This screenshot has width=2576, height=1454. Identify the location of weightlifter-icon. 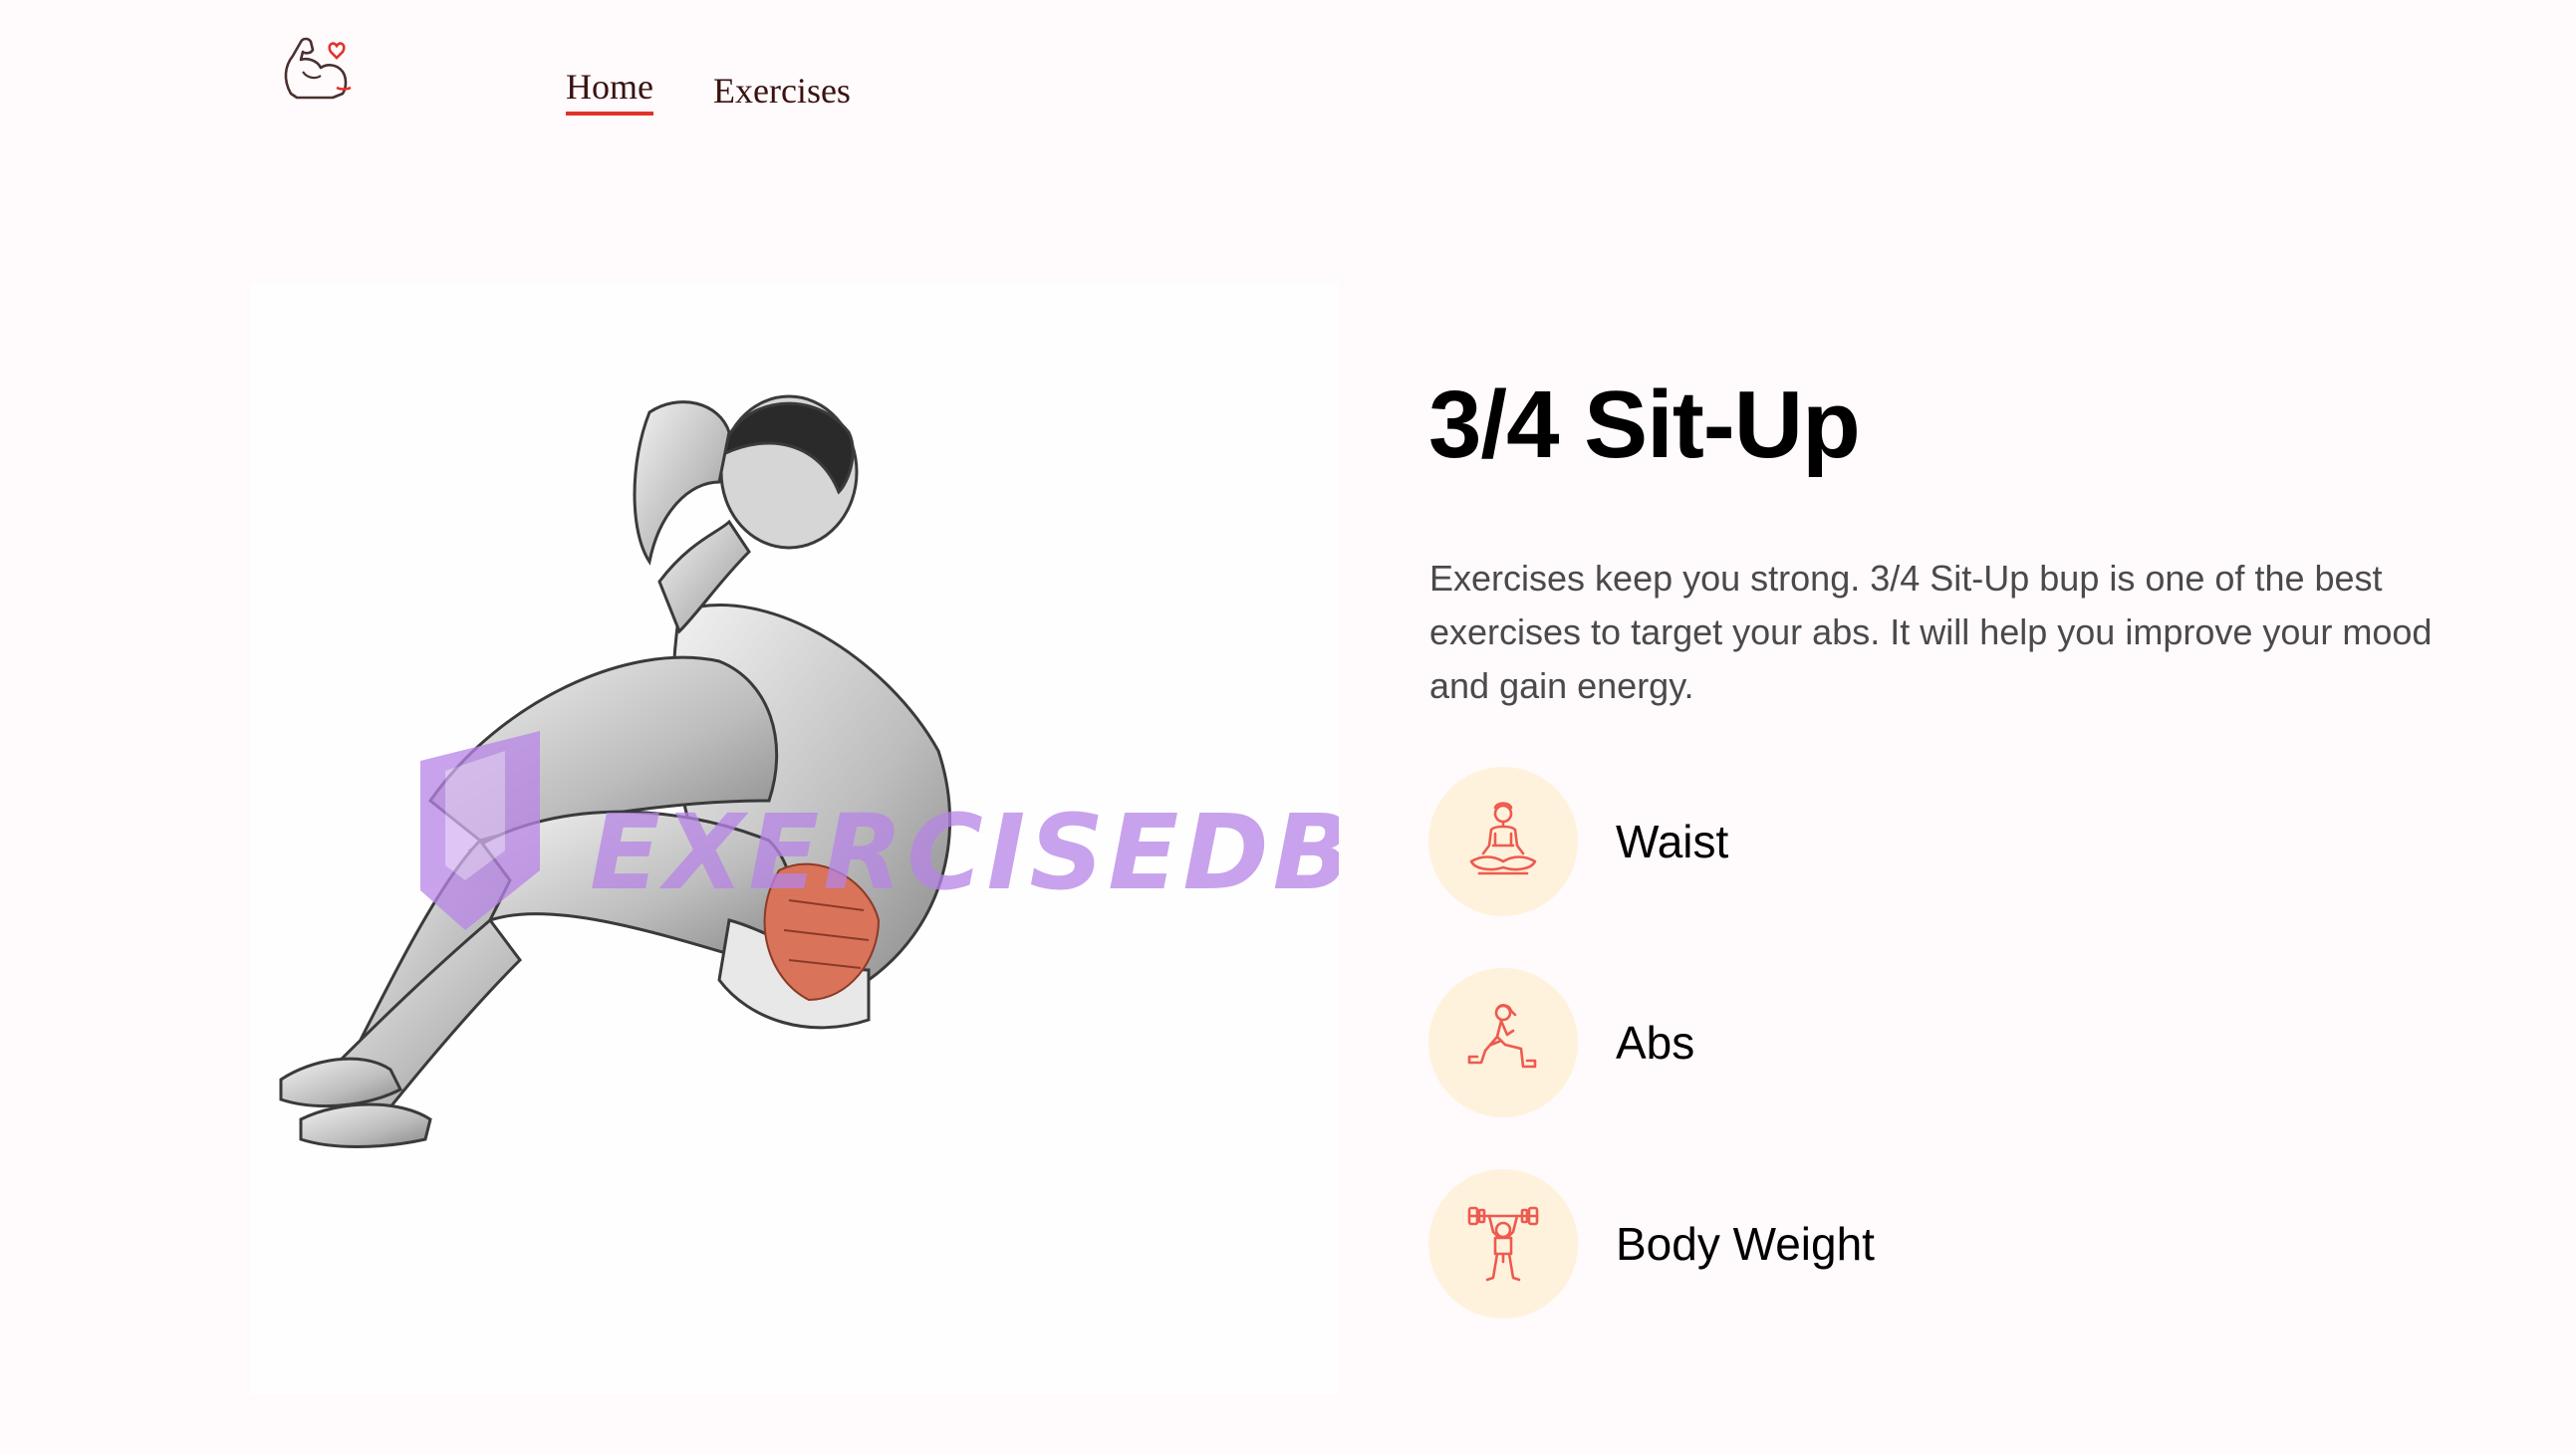
(1503, 1244).